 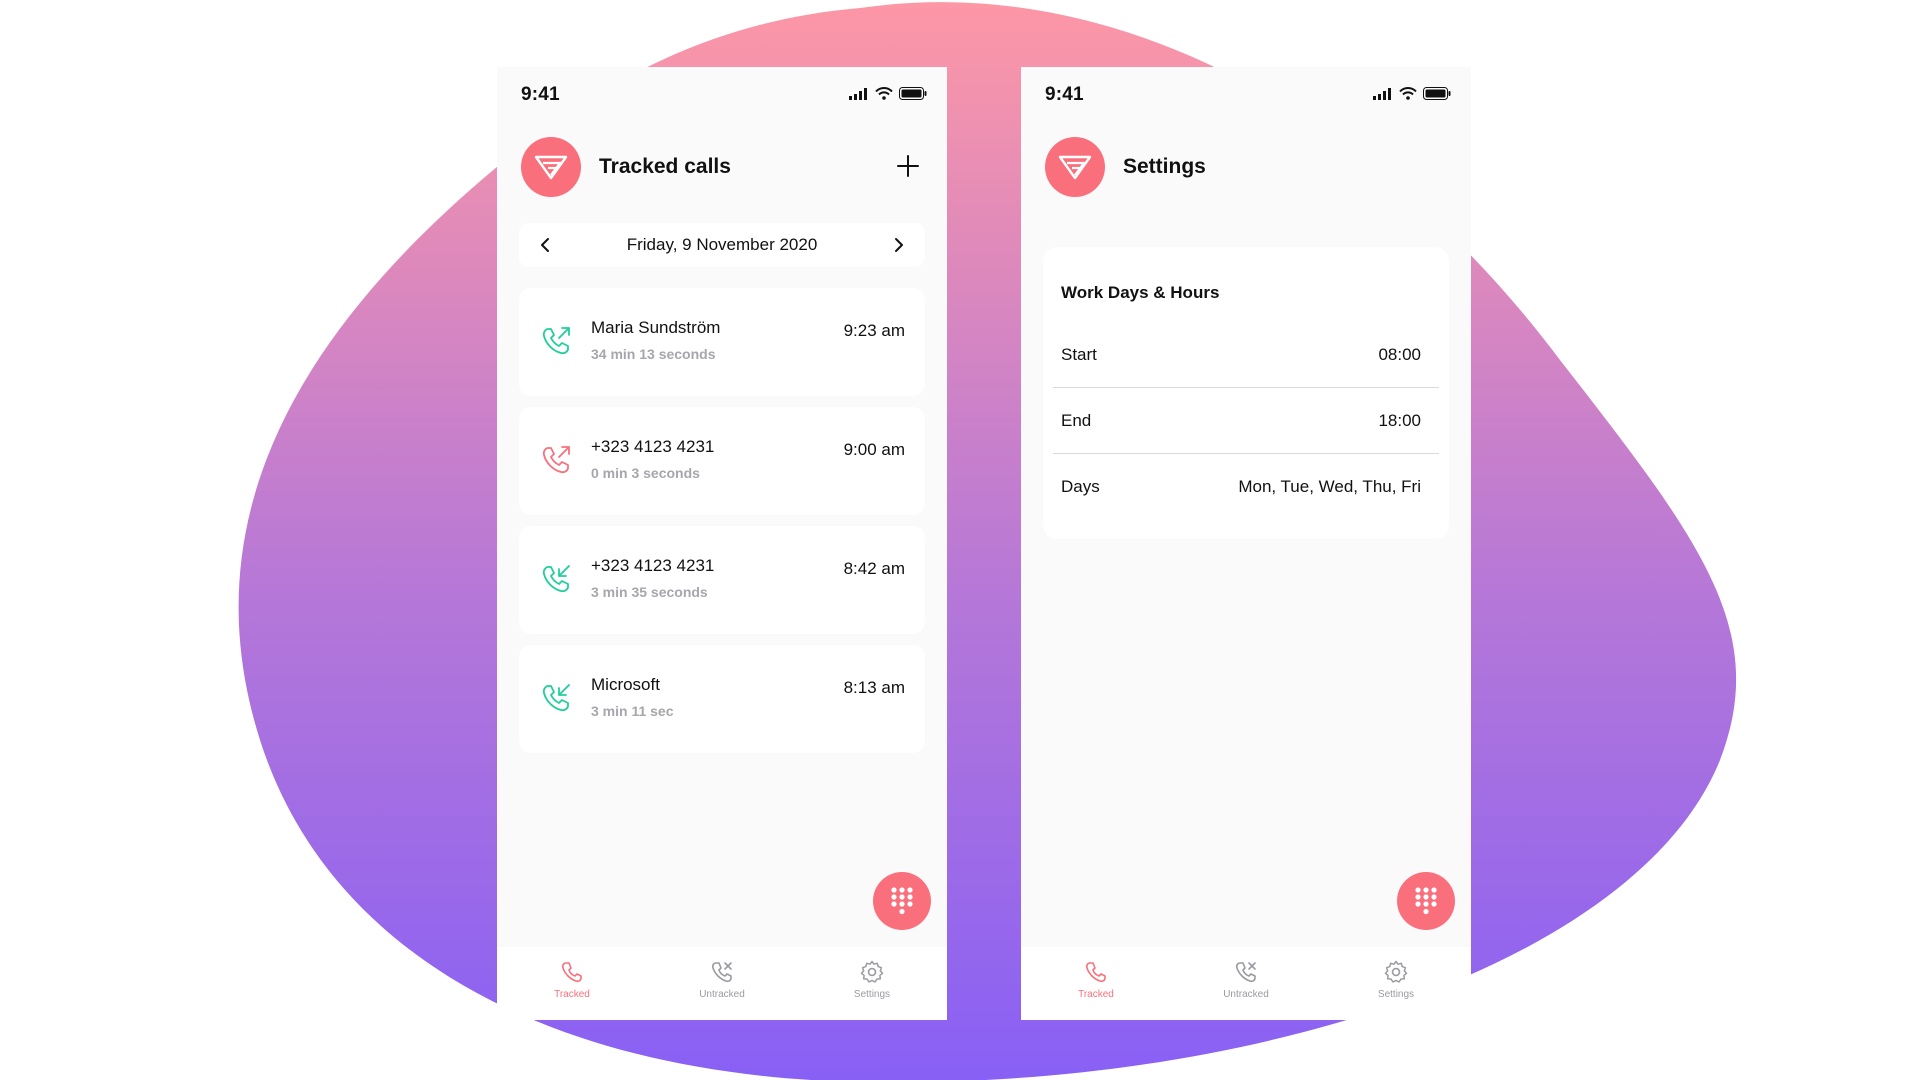 What do you see at coordinates (645, 473) in the screenshot?
I see `call-duration: 0 min 3 seconds` at bounding box center [645, 473].